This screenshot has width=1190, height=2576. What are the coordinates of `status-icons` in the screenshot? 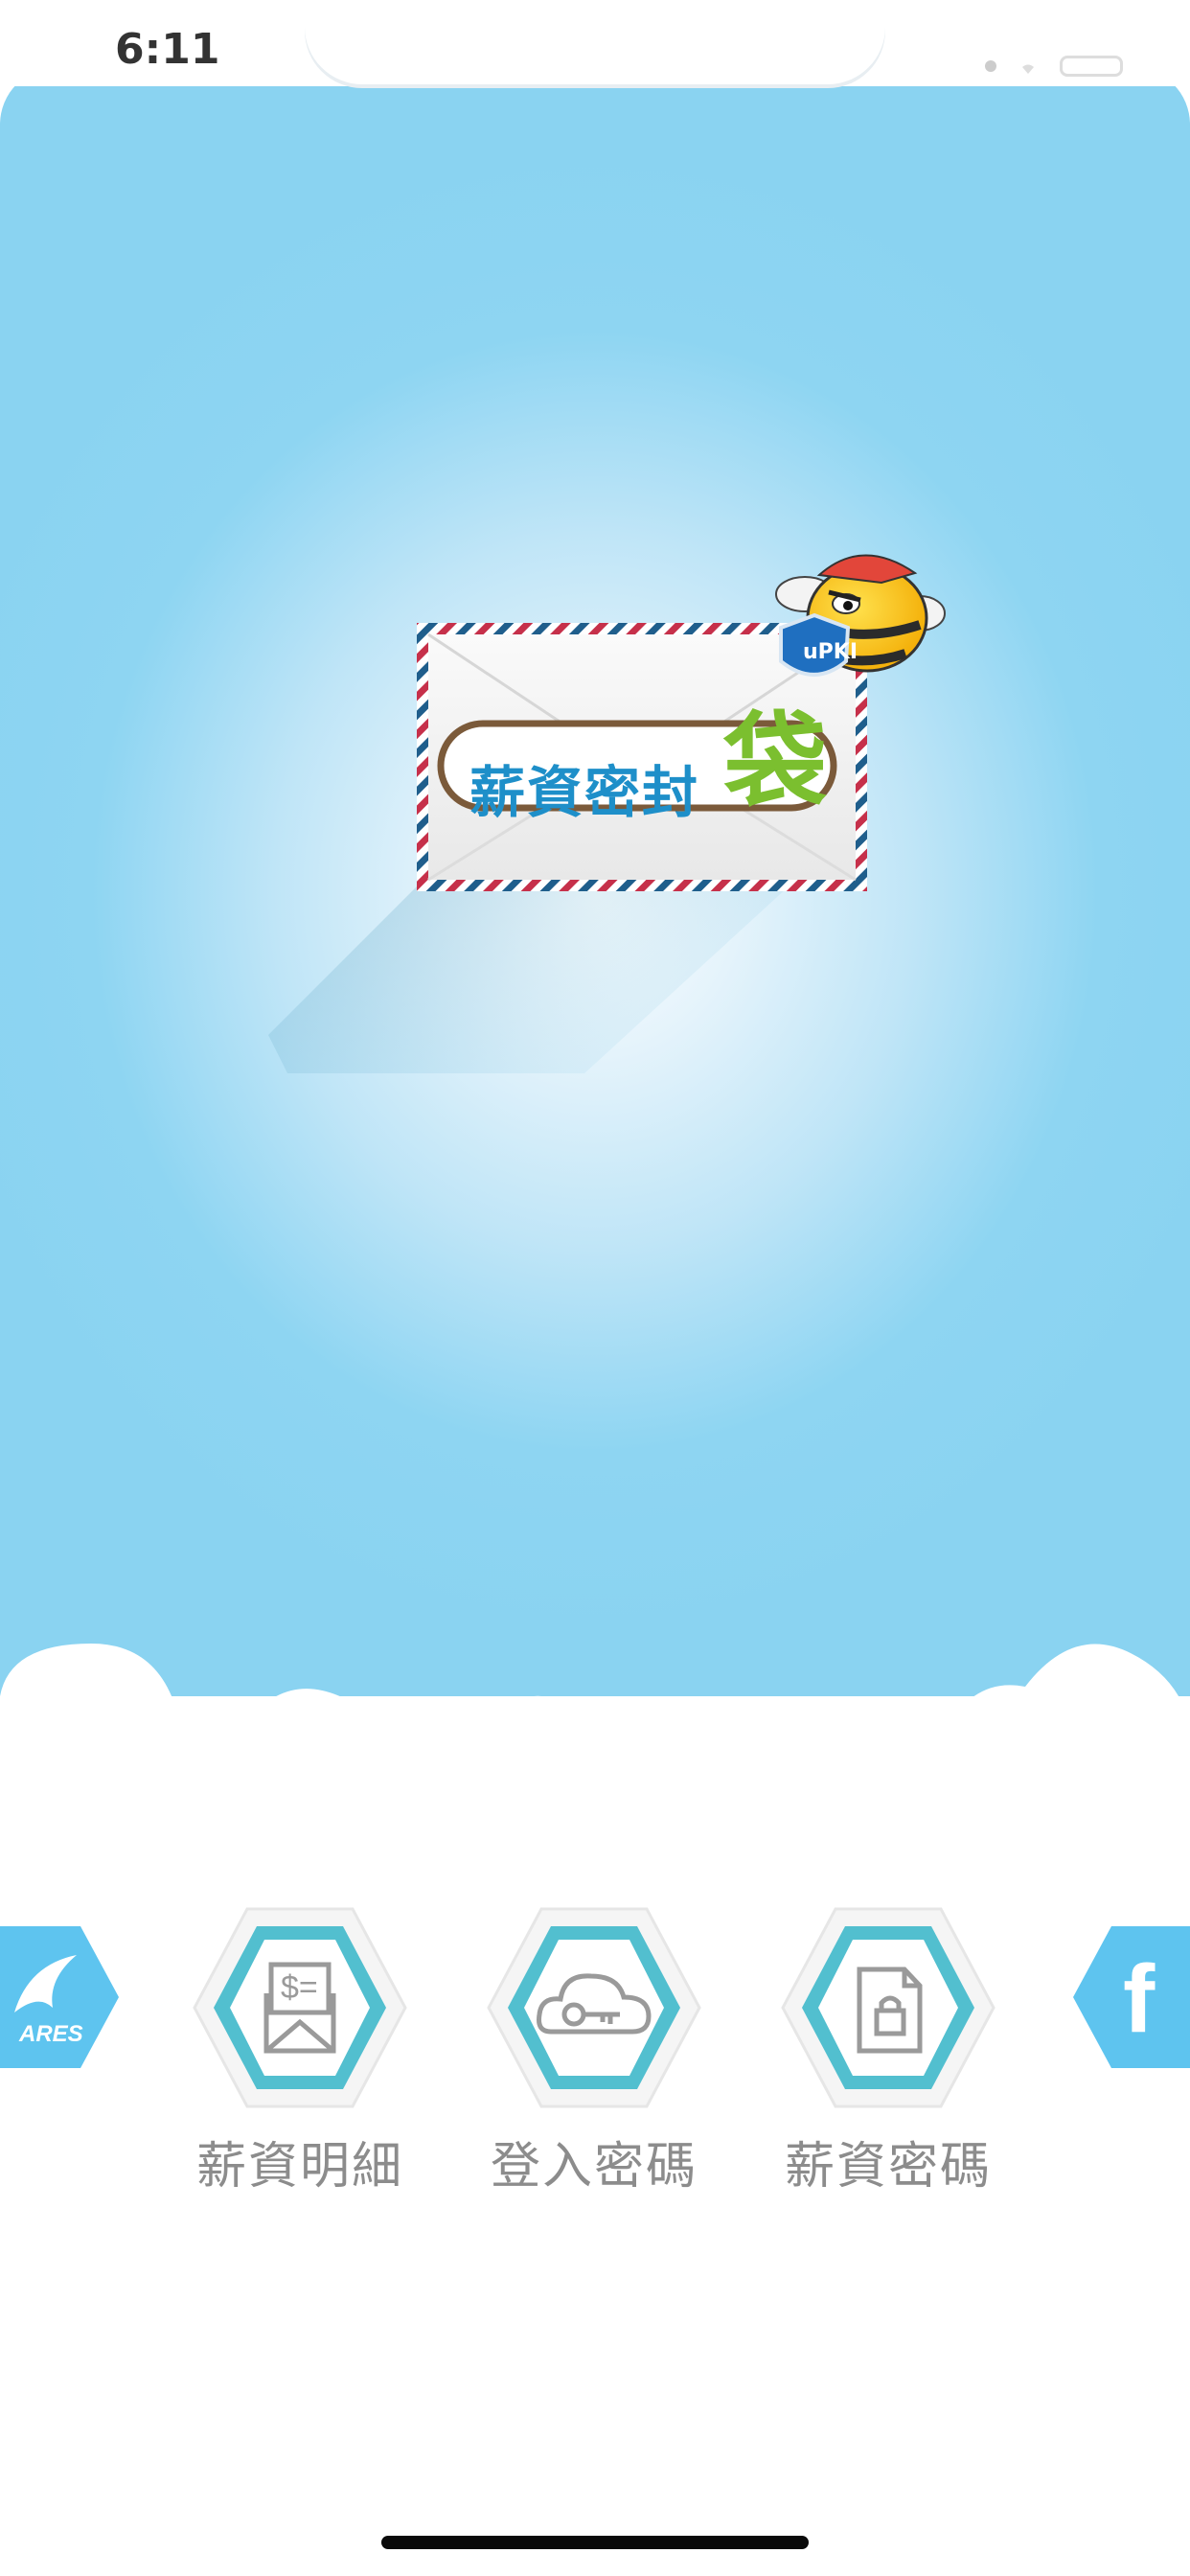 It's located at (1054, 66).